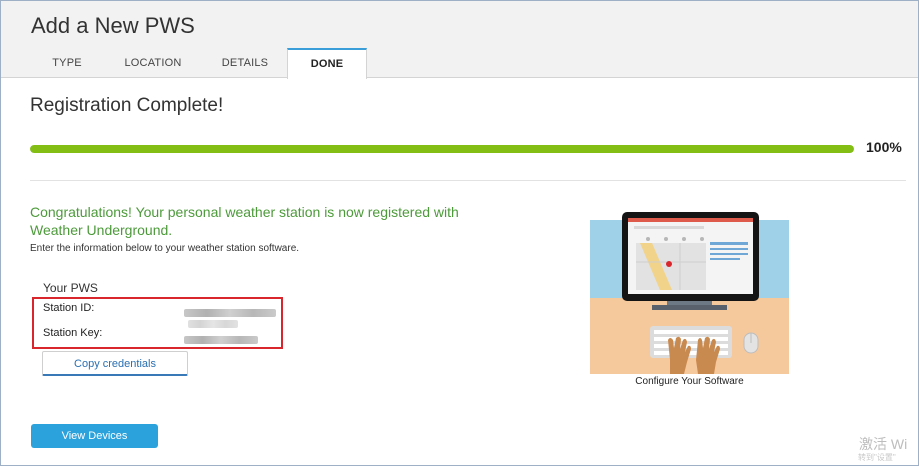 This screenshot has width=919, height=466. What do you see at coordinates (221, 340) in the screenshot?
I see `station-key-value-redacted` at bounding box center [221, 340].